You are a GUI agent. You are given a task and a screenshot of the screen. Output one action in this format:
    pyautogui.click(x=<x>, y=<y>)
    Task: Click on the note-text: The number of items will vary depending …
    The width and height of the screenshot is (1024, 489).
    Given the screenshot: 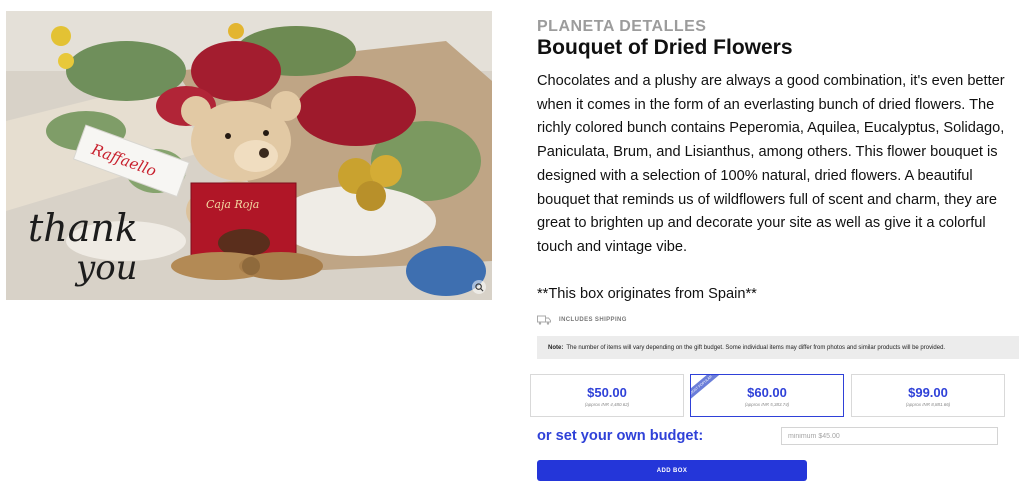 What is the action you would take?
    pyautogui.click(x=756, y=347)
    